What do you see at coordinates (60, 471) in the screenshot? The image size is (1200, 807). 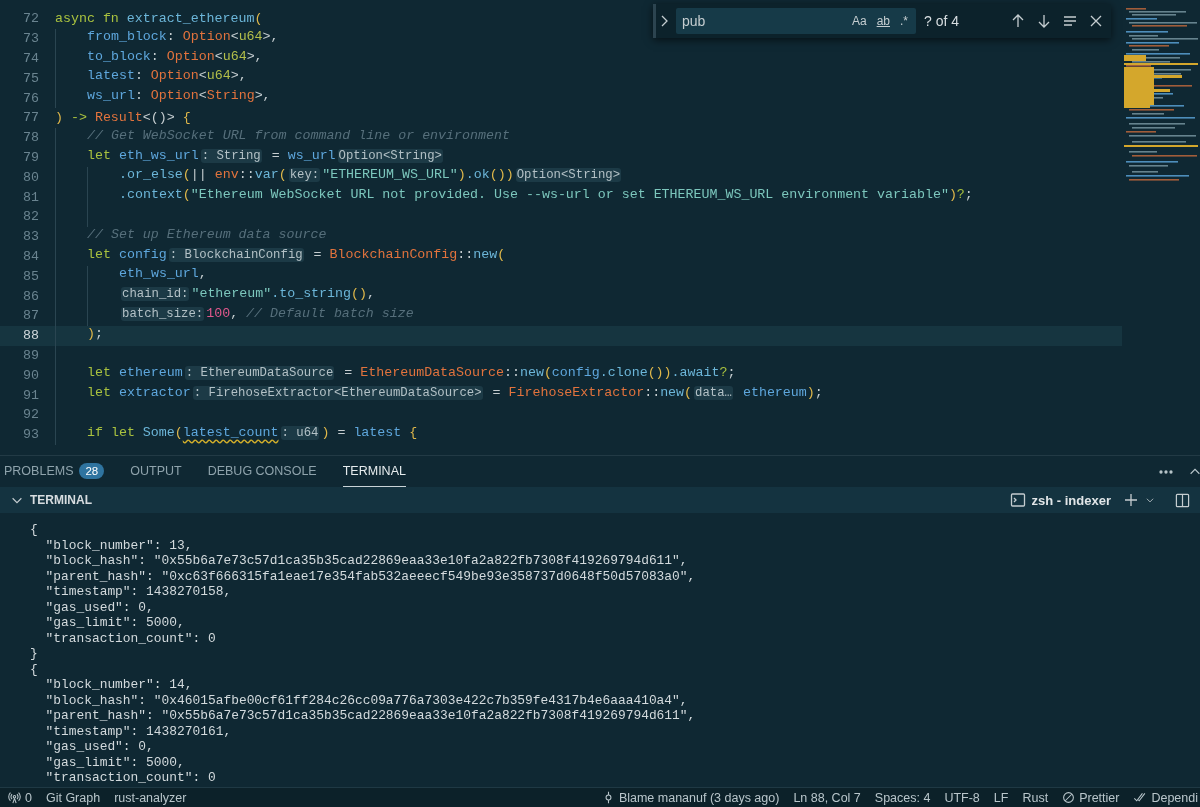 I see `panel-tab: PROBLEMS 28` at bounding box center [60, 471].